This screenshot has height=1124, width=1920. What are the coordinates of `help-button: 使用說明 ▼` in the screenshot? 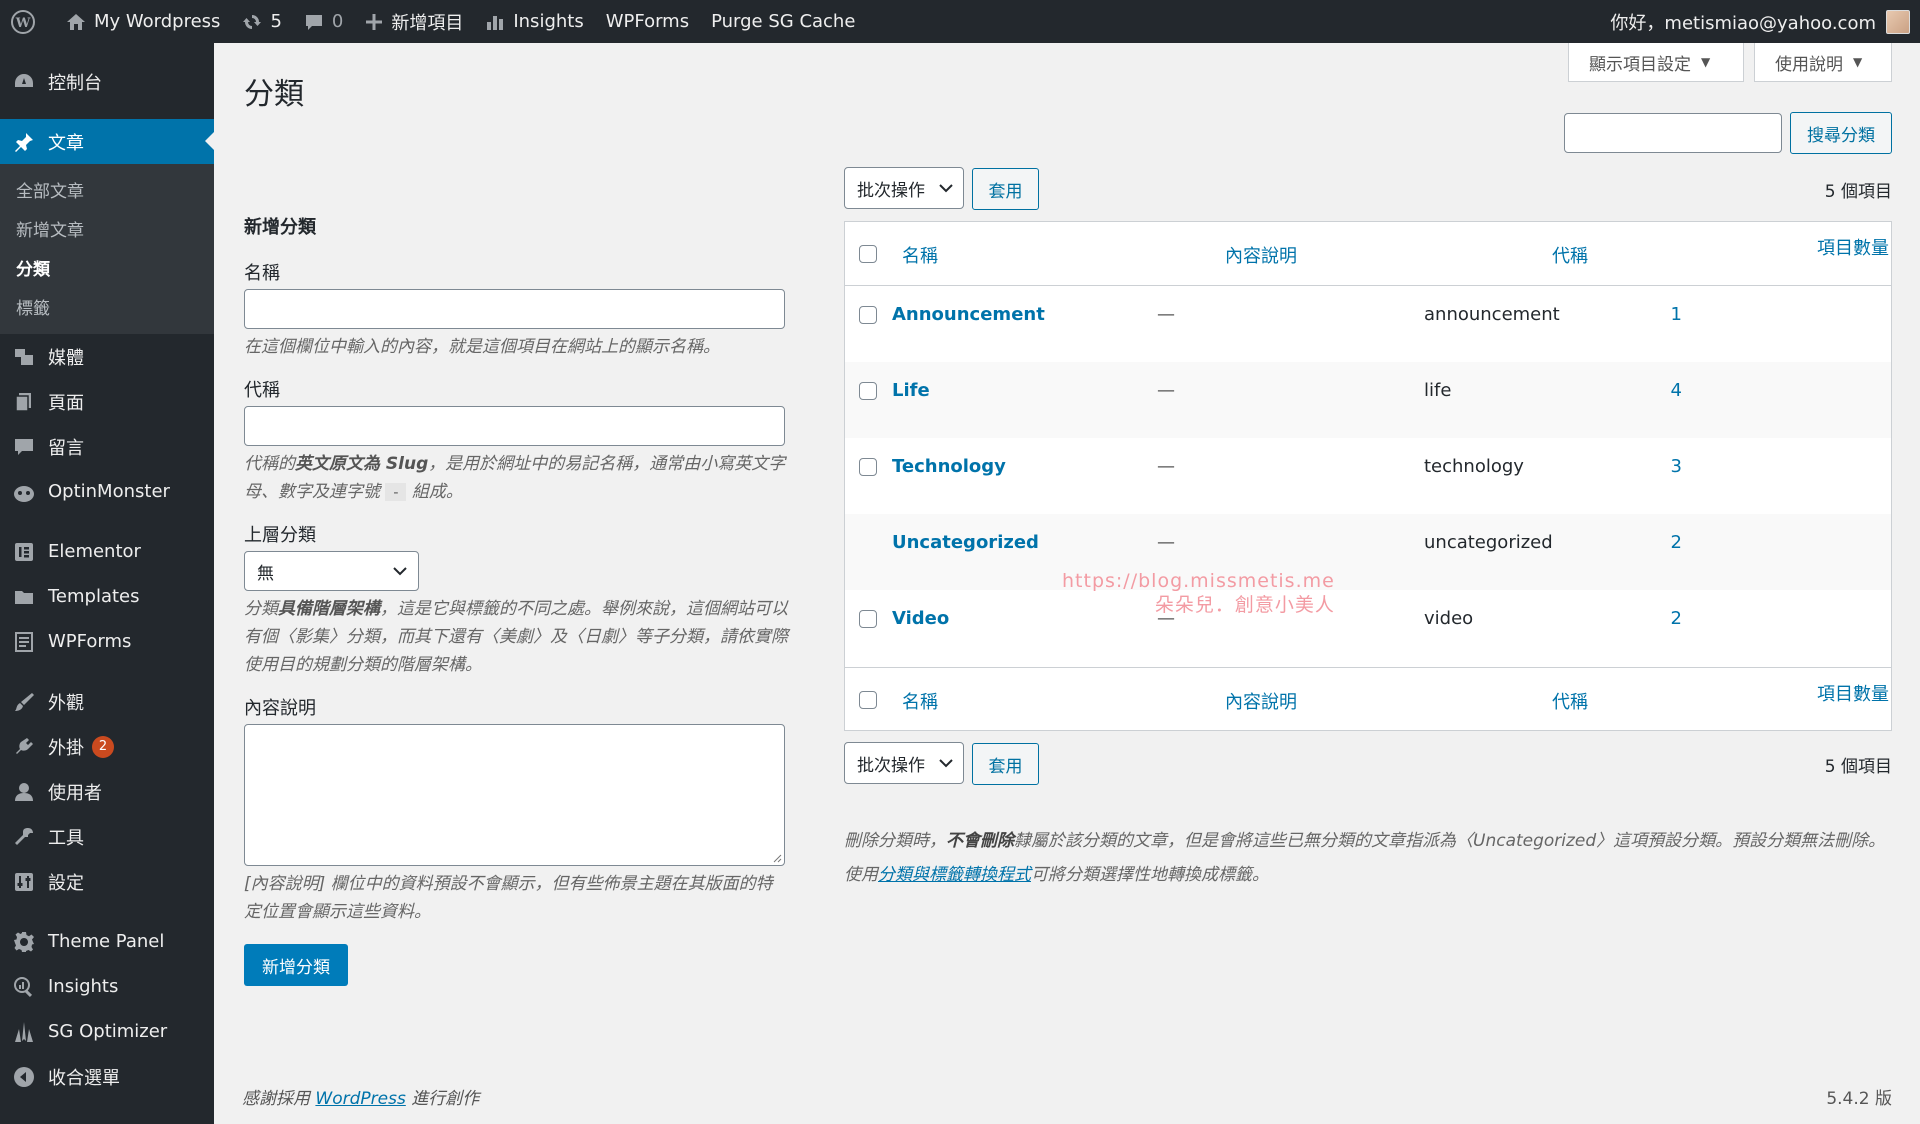 It's located at (1823, 62).